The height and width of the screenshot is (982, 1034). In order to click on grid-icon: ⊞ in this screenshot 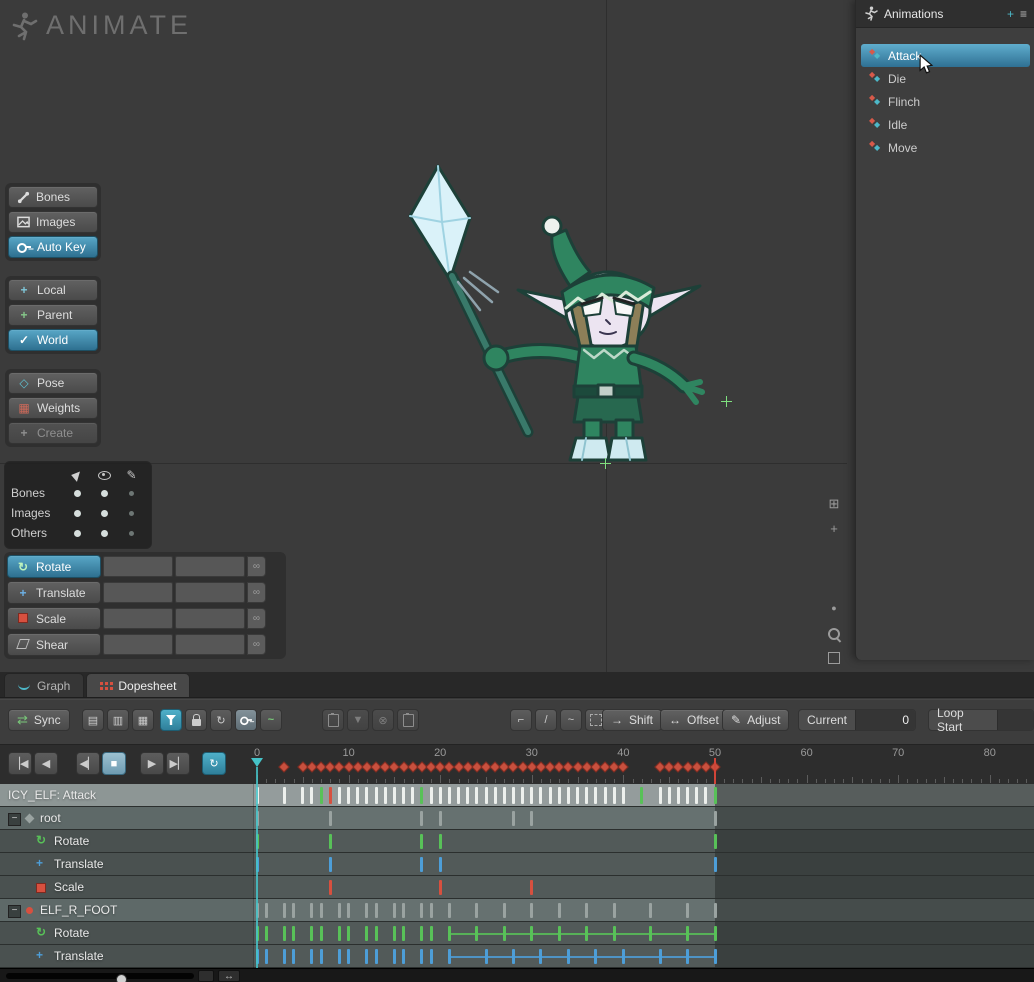, I will do `click(834, 504)`.